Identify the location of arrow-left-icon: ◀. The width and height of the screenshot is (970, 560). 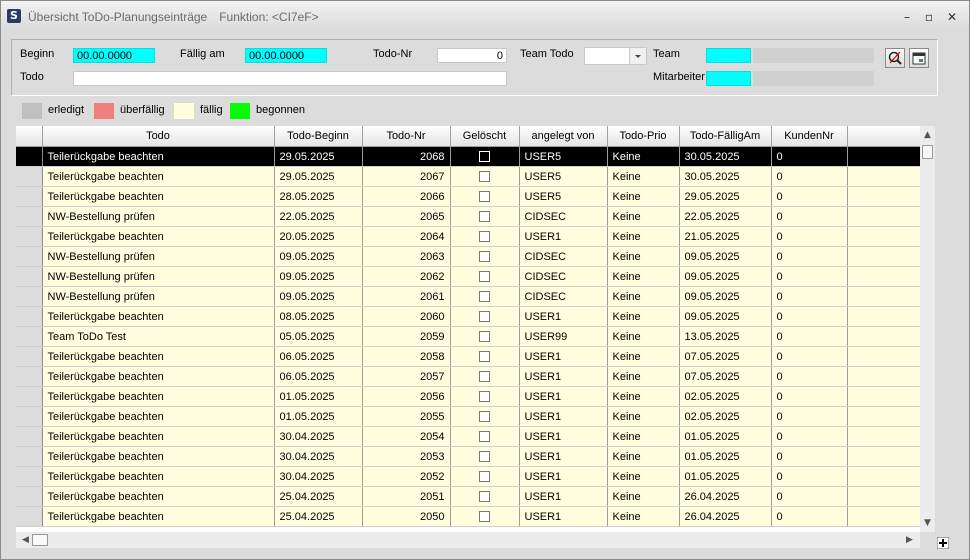
(25, 540).